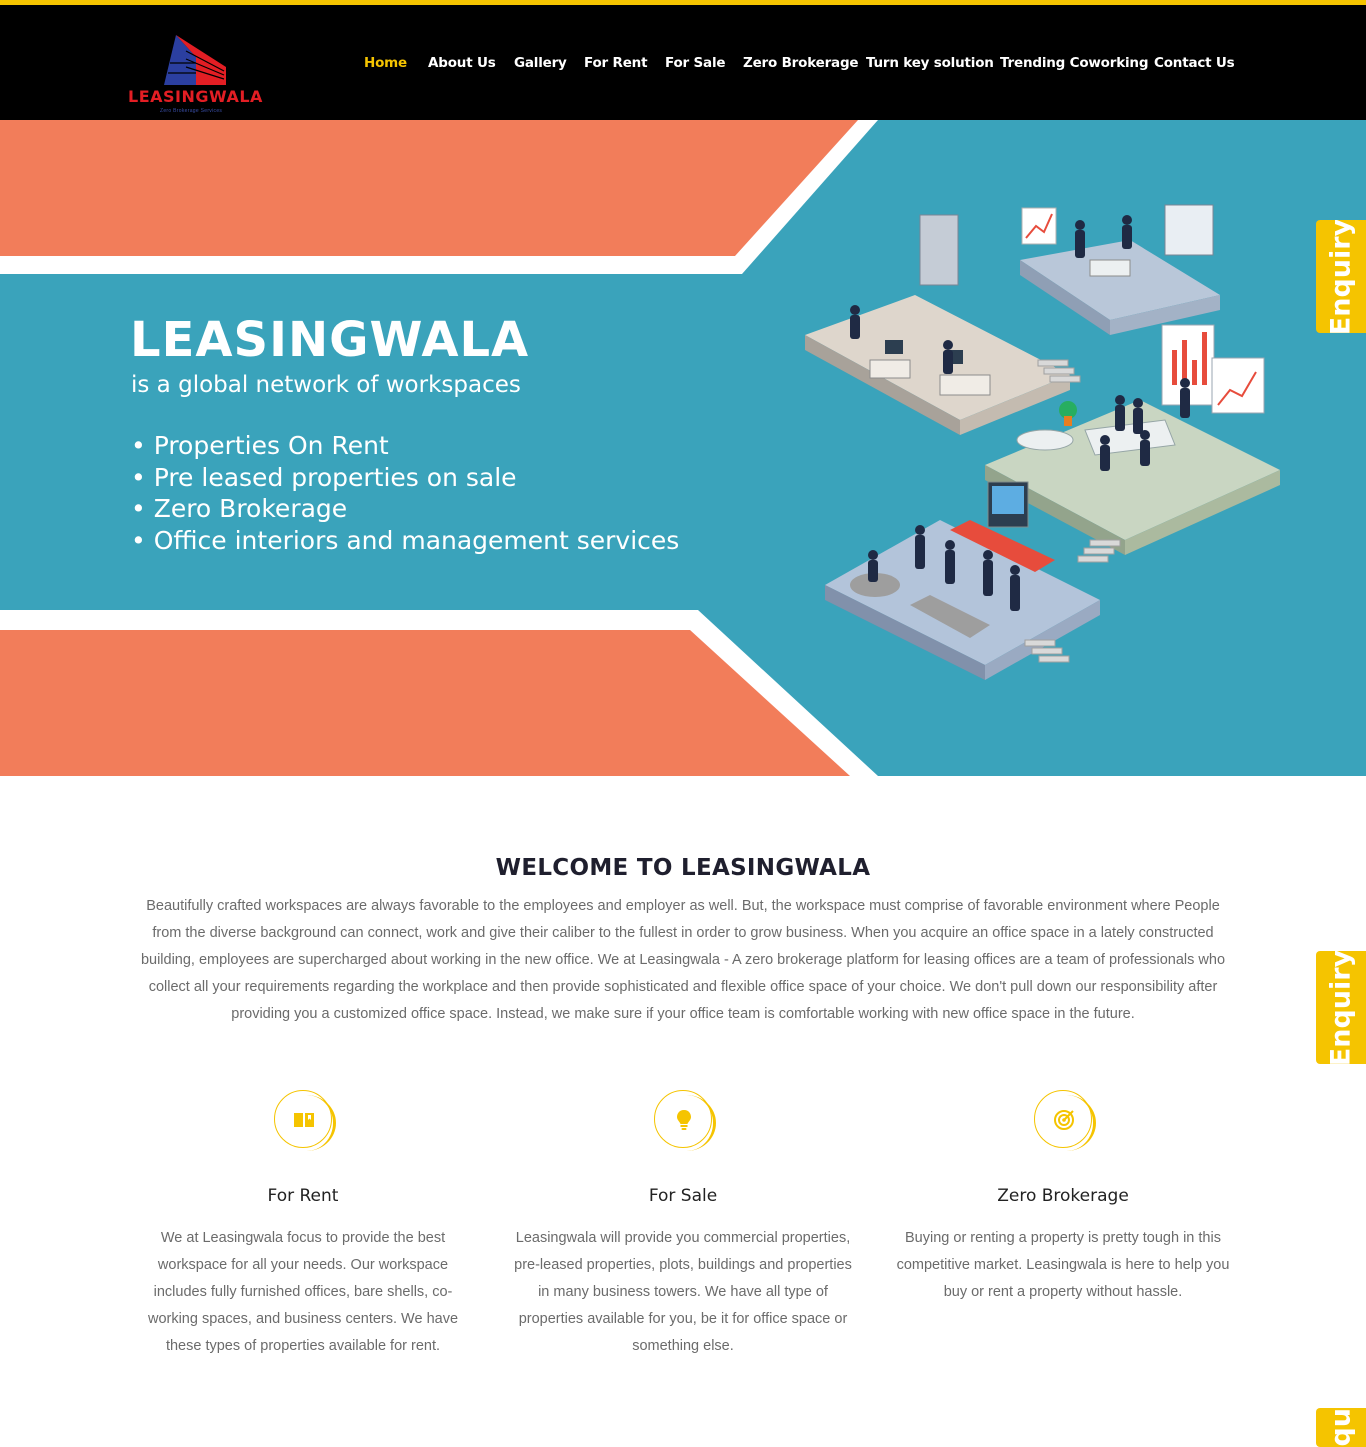 The width and height of the screenshot is (1366, 1447). What do you see at coordinates (324, 477) in the screenshot?
I see `hero-bullet: • Pre leased properties on sale` at bounding box center [324, 477].